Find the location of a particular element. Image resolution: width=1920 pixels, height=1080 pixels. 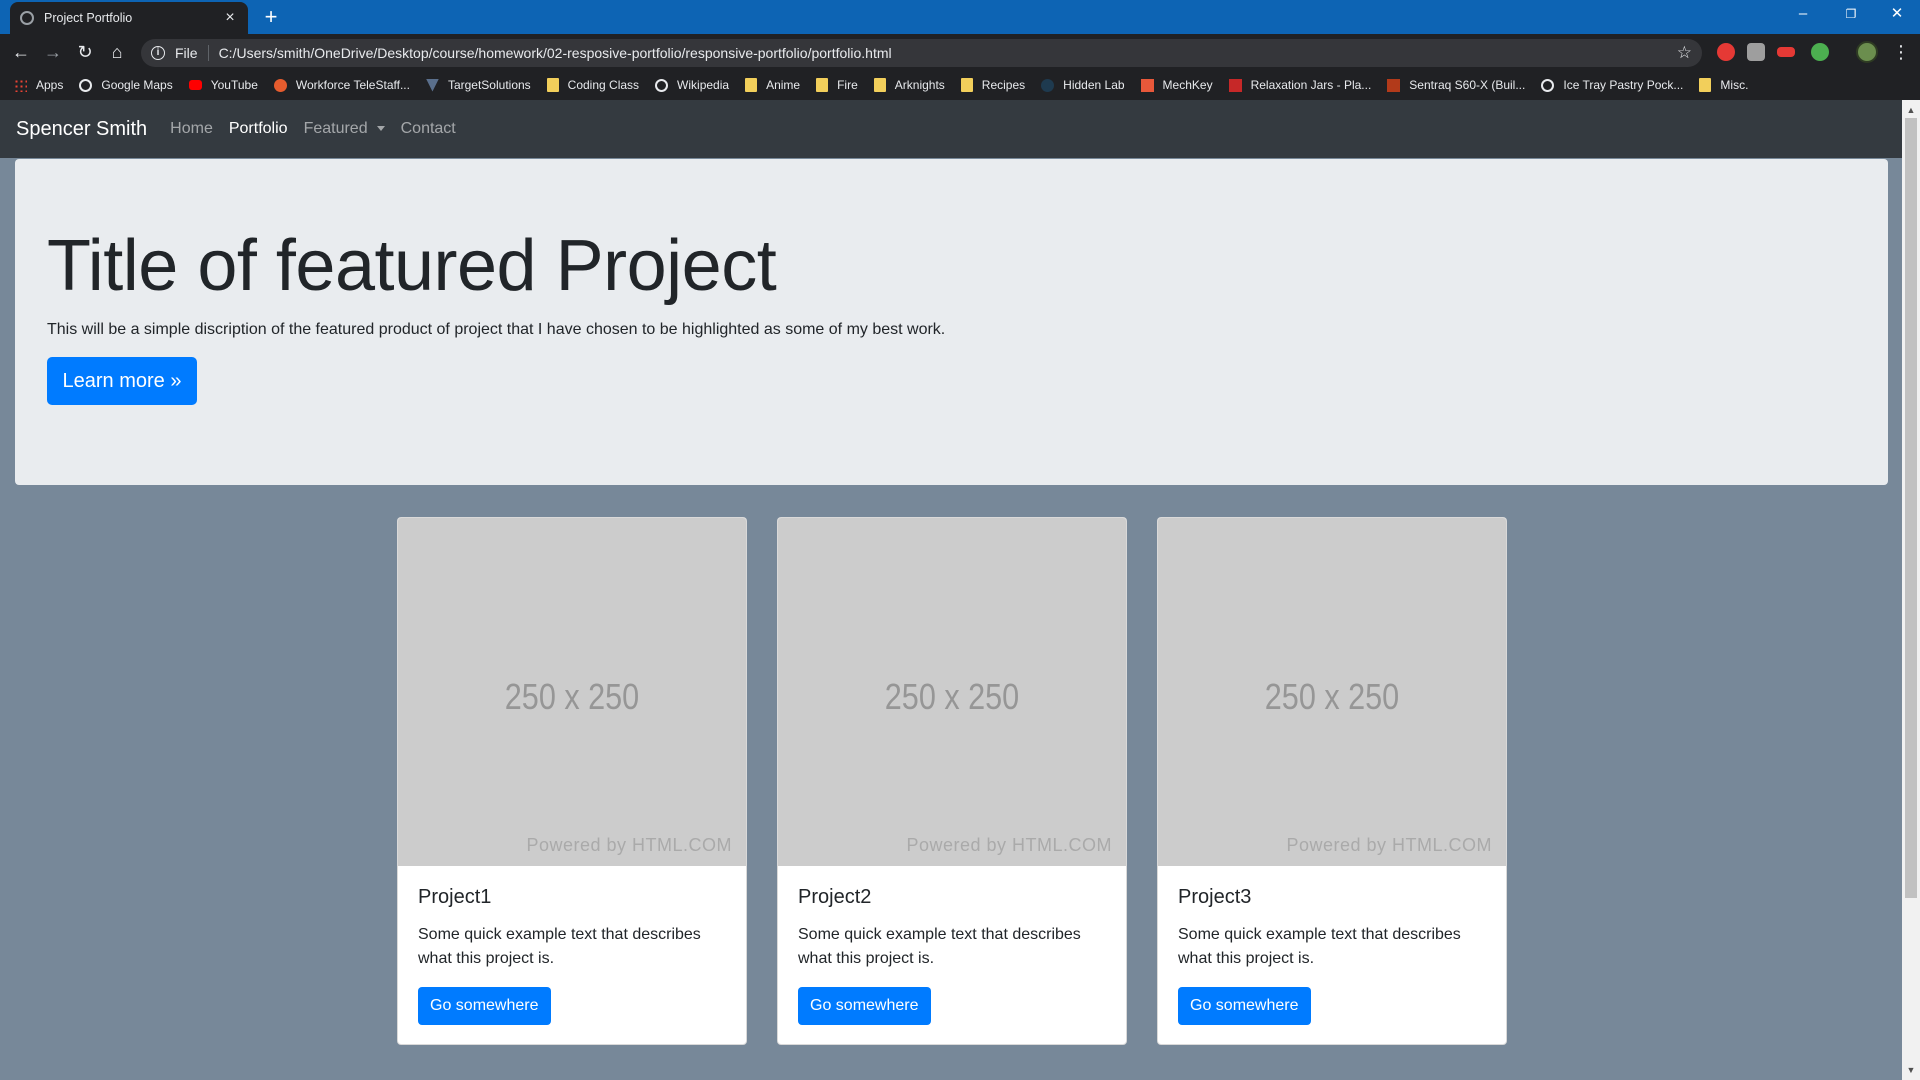

bookmark-label: TargetSolutions is located at coordinates (489, 85).